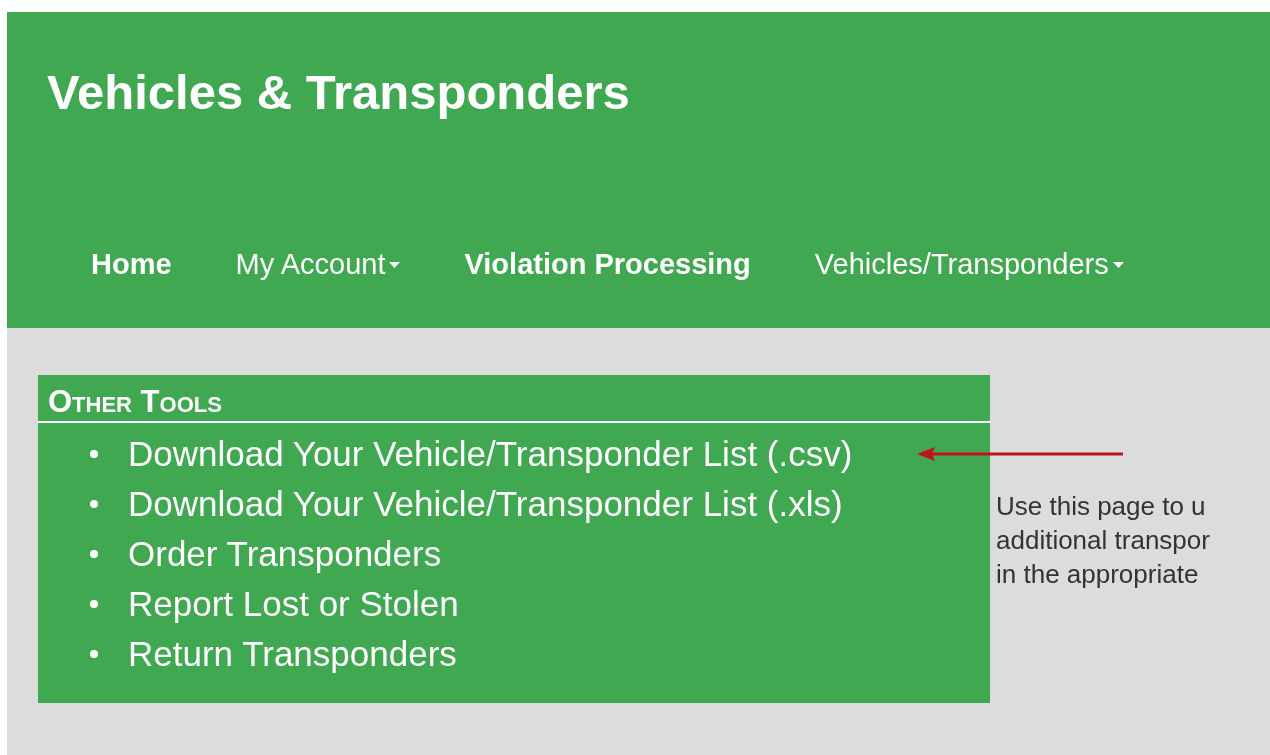  I want to click on intro-text: Use this page to u, so click(1101, 506).